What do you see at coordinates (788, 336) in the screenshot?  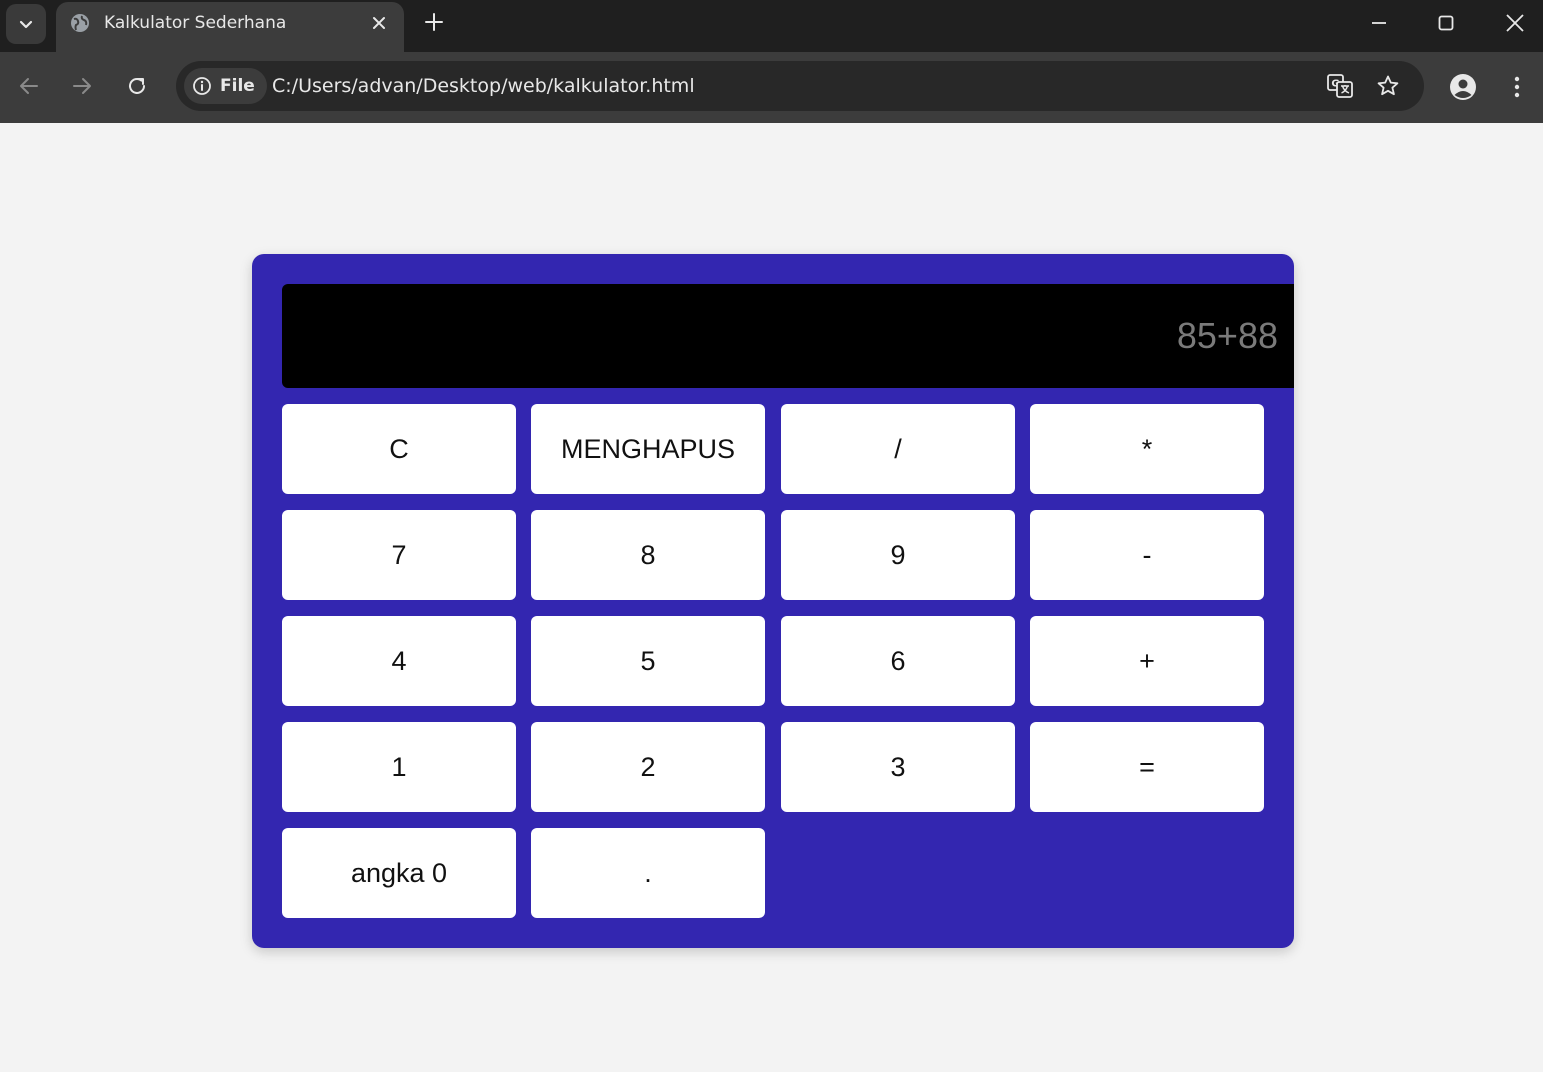 I see `calculator-display` at bounding box center [788, 336].